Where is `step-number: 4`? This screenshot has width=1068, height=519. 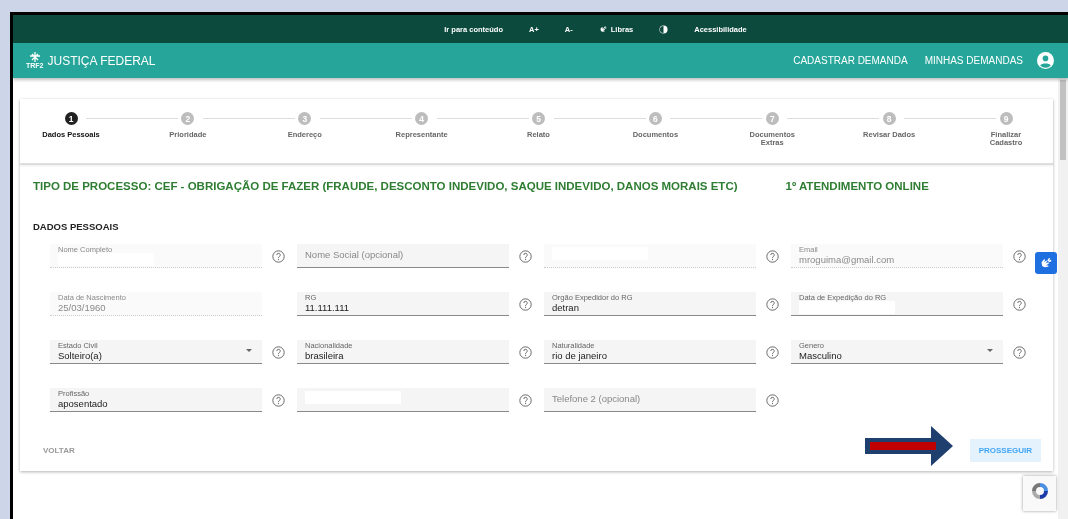 step-number: 4 is located at coordinates (422, 118).